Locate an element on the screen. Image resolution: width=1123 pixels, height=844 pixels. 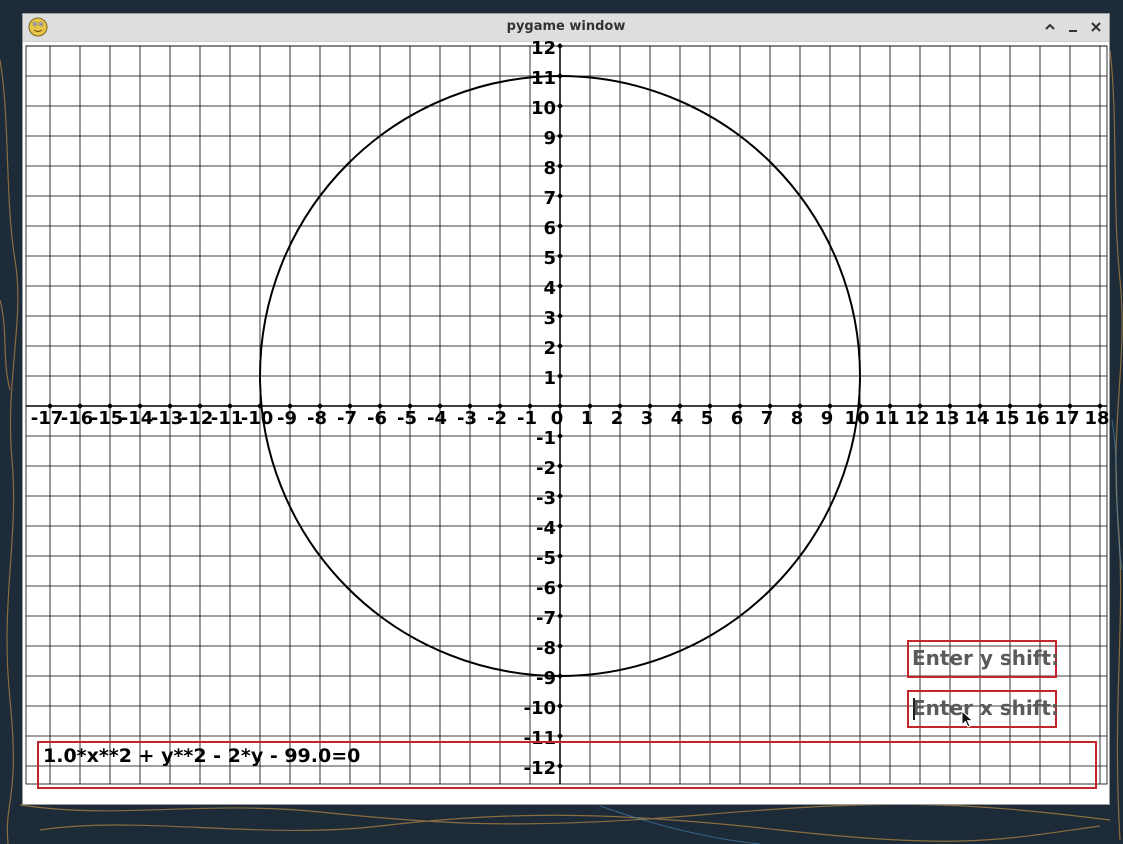
y-tick-label: -7 is located at coordinates (546, 618).